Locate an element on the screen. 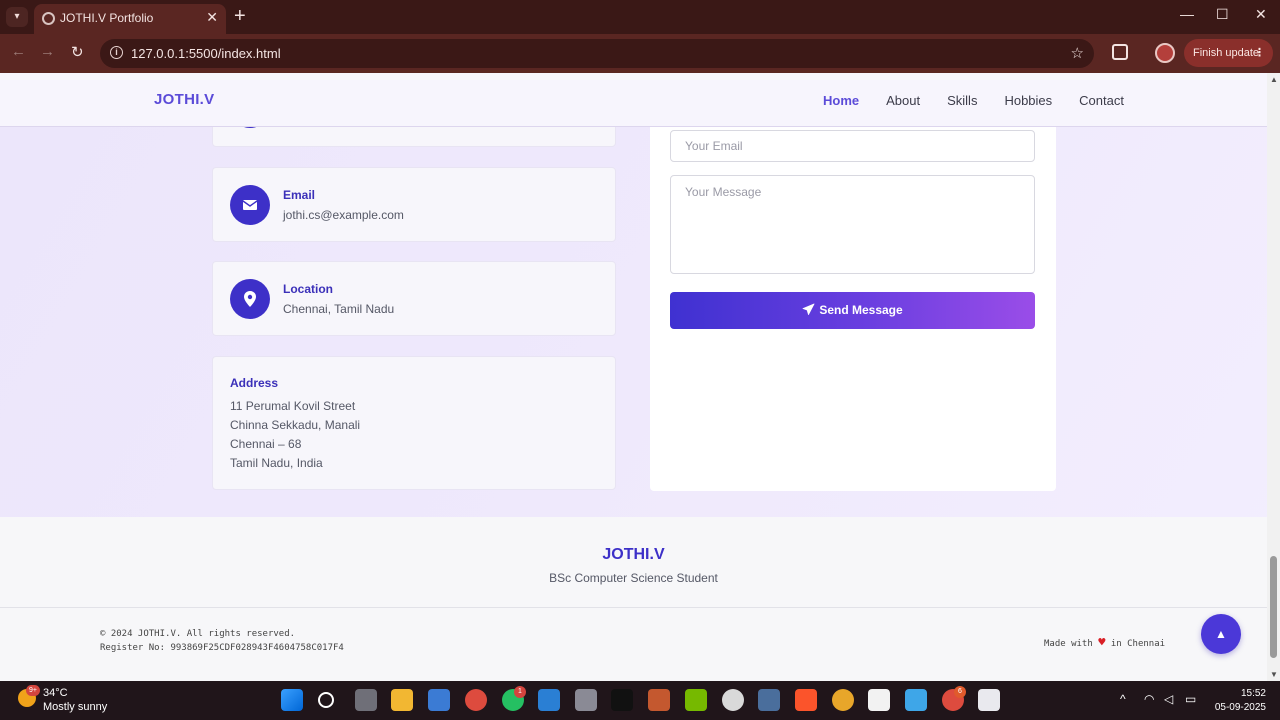  email-value: jothi.cs@example.com is located at coordinates (343, 215).